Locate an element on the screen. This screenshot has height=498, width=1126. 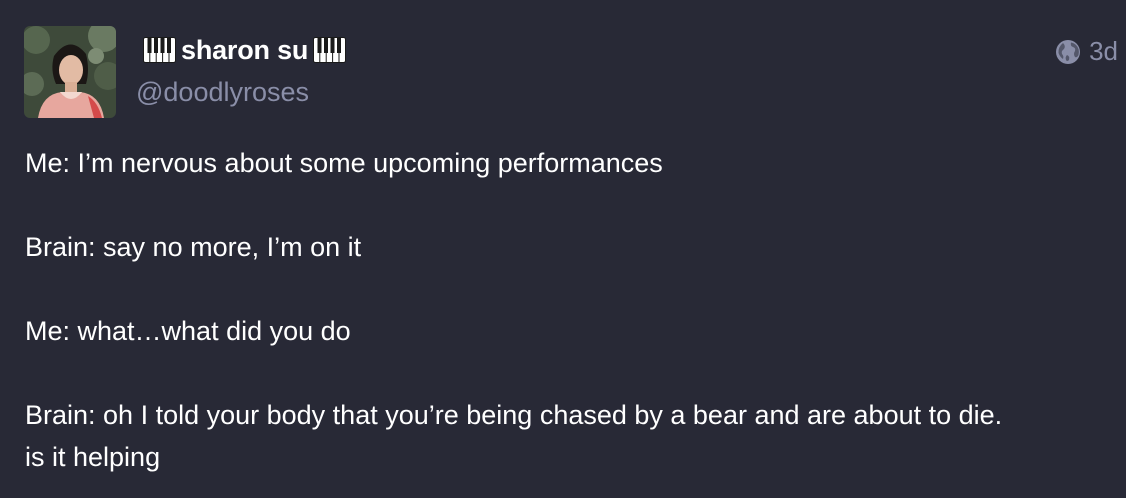
post-text-line: is it helping is located at coordinates (93, 457).